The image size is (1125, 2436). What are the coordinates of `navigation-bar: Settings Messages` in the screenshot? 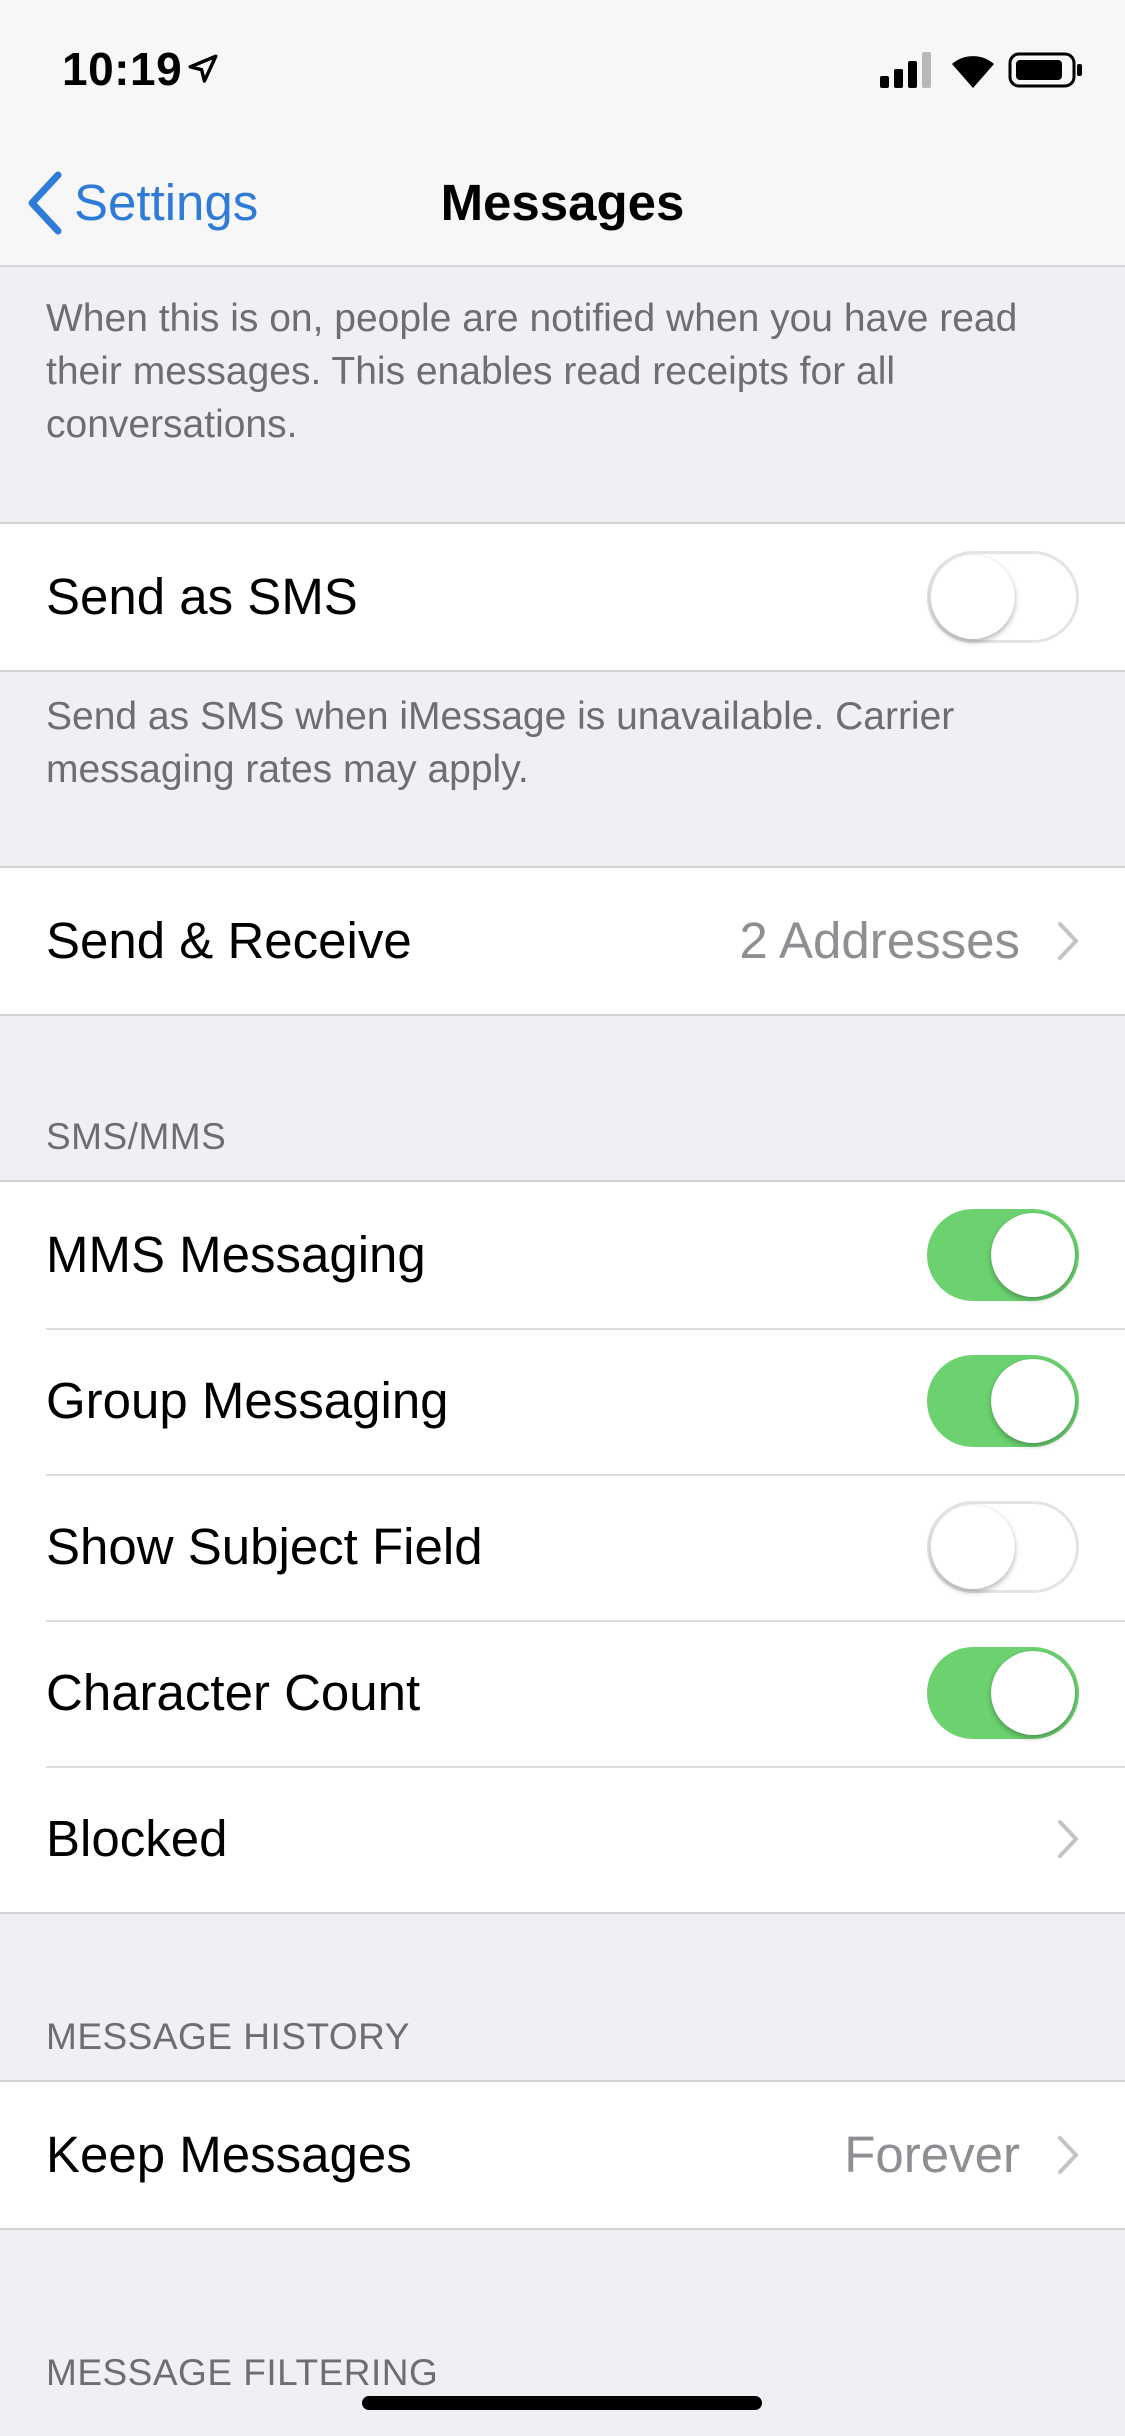 It's located at (562, 203).